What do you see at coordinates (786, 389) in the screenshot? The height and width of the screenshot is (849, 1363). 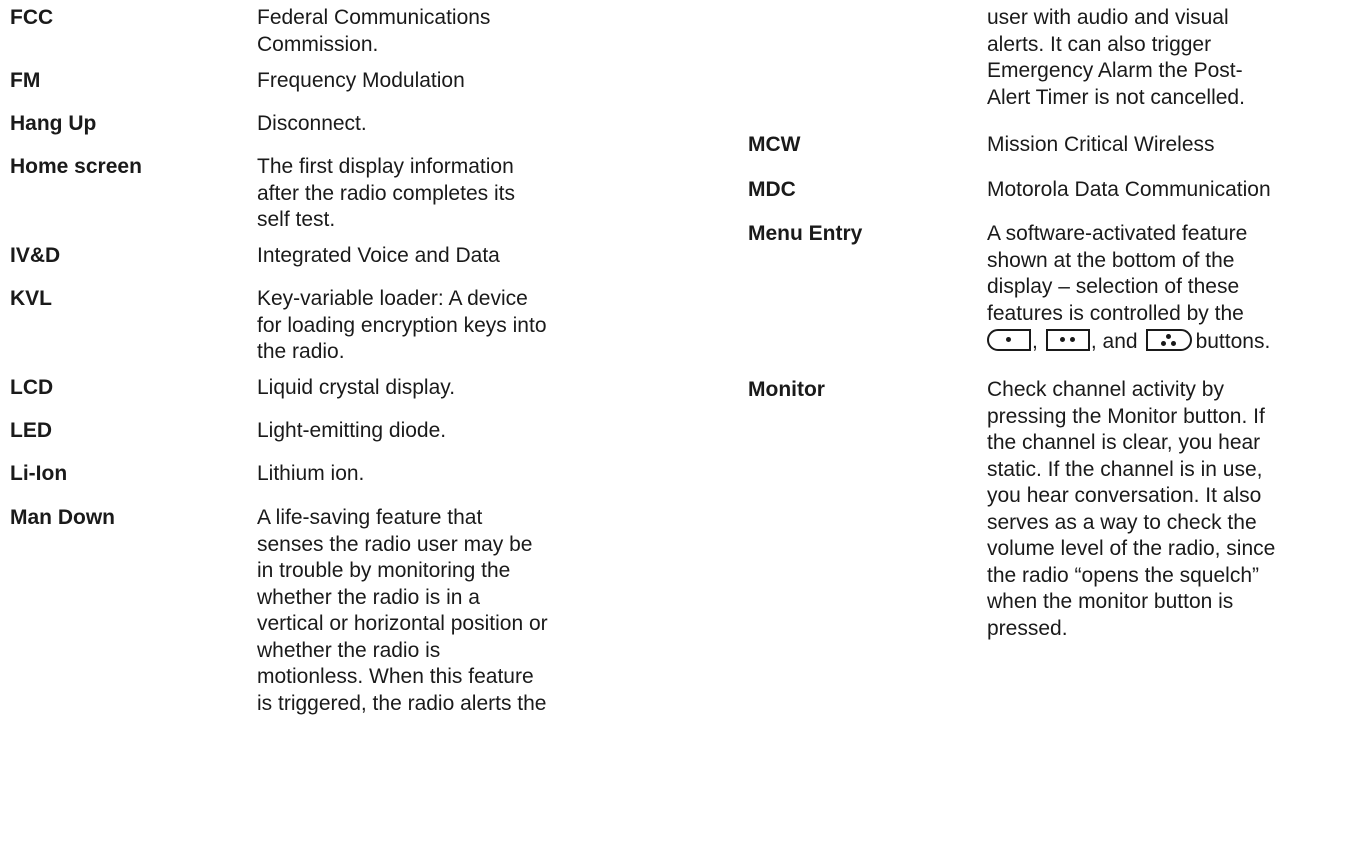 I see `glossary-term: Monitor` at bounding box center [786, 389].